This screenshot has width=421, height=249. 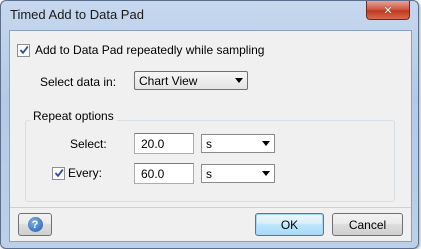 What do you see at coordinates (209, 15) in the screenshot?
I see `title-bar: Timed Add to Data Pad ✕` at bounding box center [209, 15].